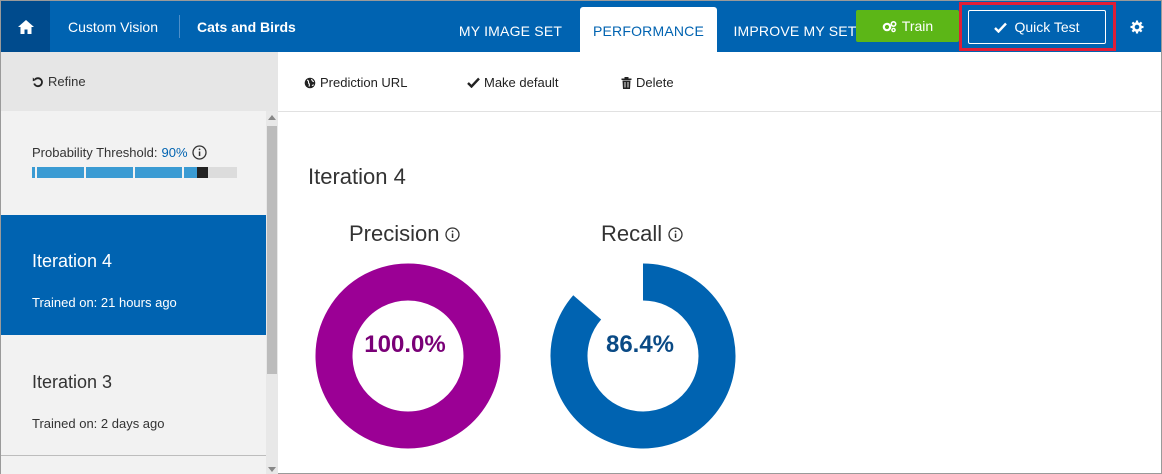 The height and width of the screenshot is (474, 1162). I want to click on sidebar-scrollbar, so click(272, 292).